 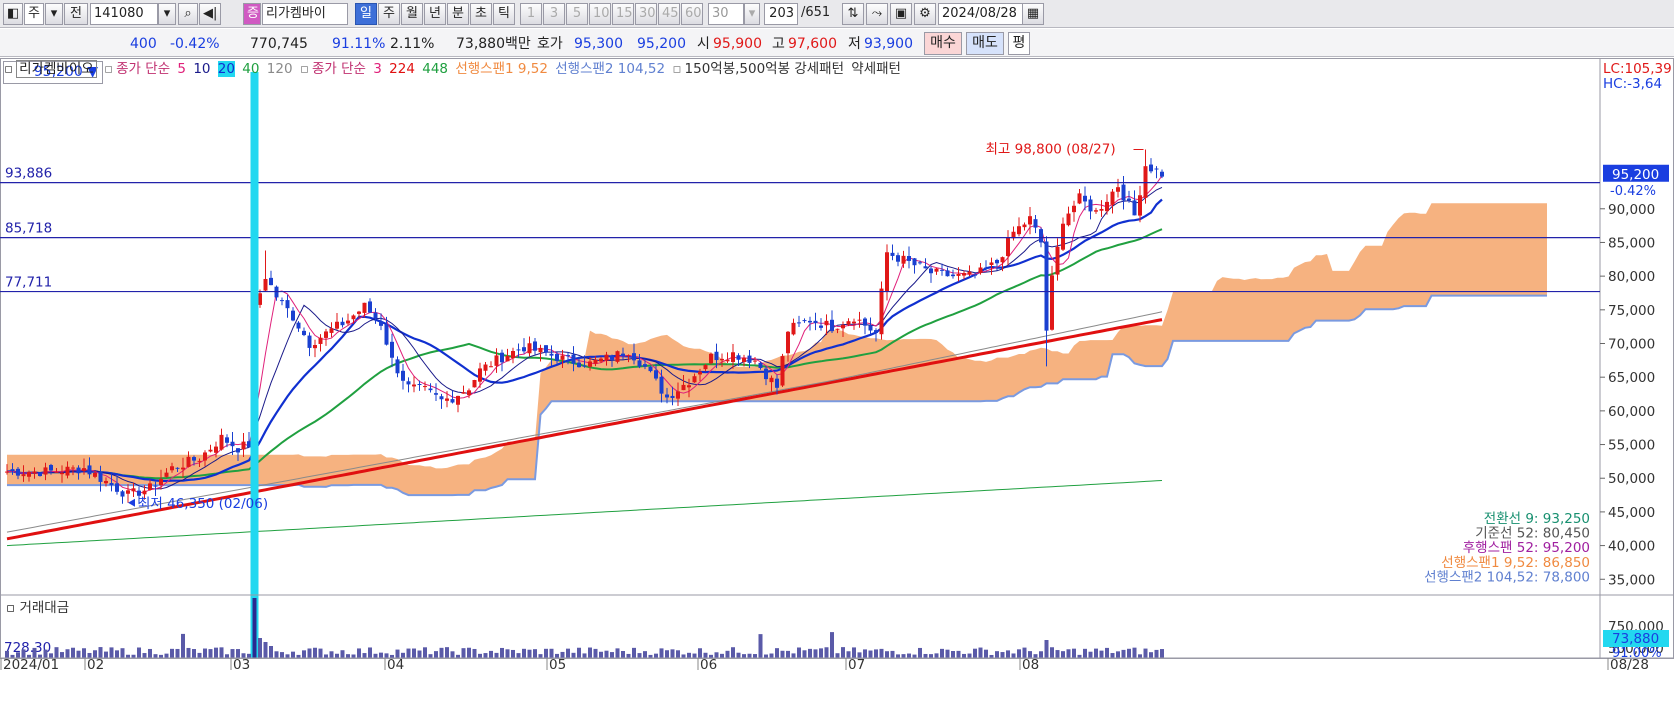 What do you see at coordinates (188, 14) in the screenshot?
I see `search-icon: ⌕` at bounding box center [188, 14].